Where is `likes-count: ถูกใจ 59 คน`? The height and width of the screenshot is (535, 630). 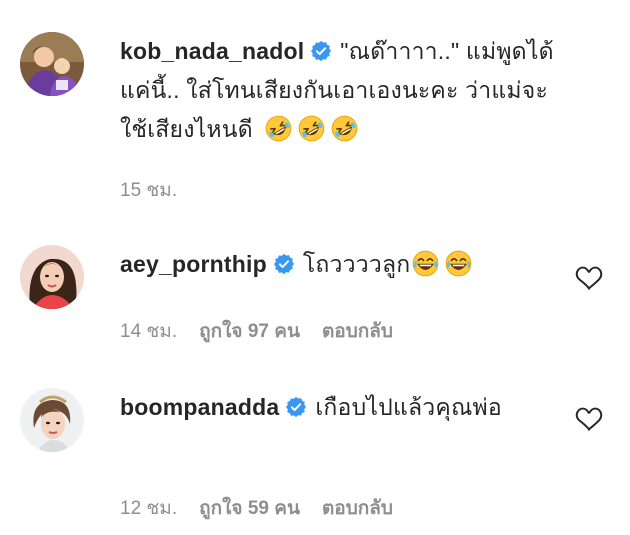
likes-count: ถูกใจ 59 คน is located at coordinates (249, 508).